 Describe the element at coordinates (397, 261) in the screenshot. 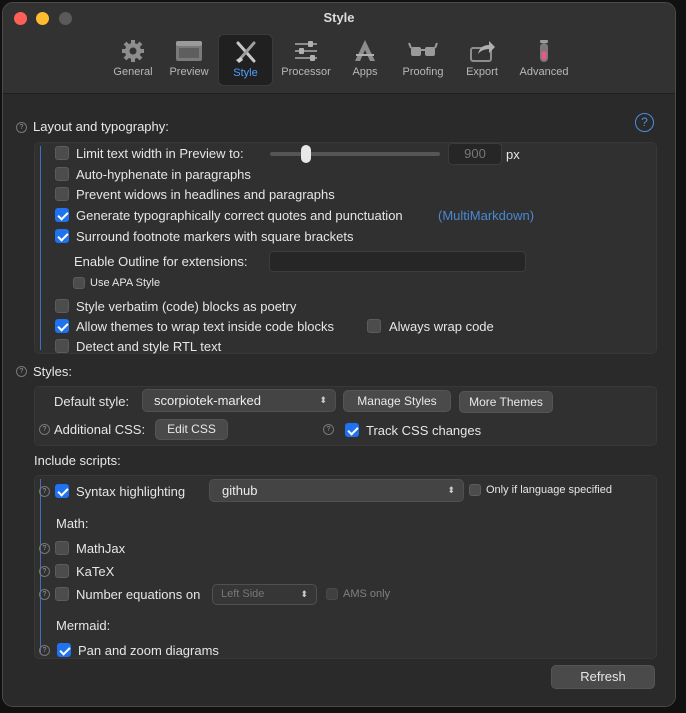

I see `outline-extensions-field` at that location.